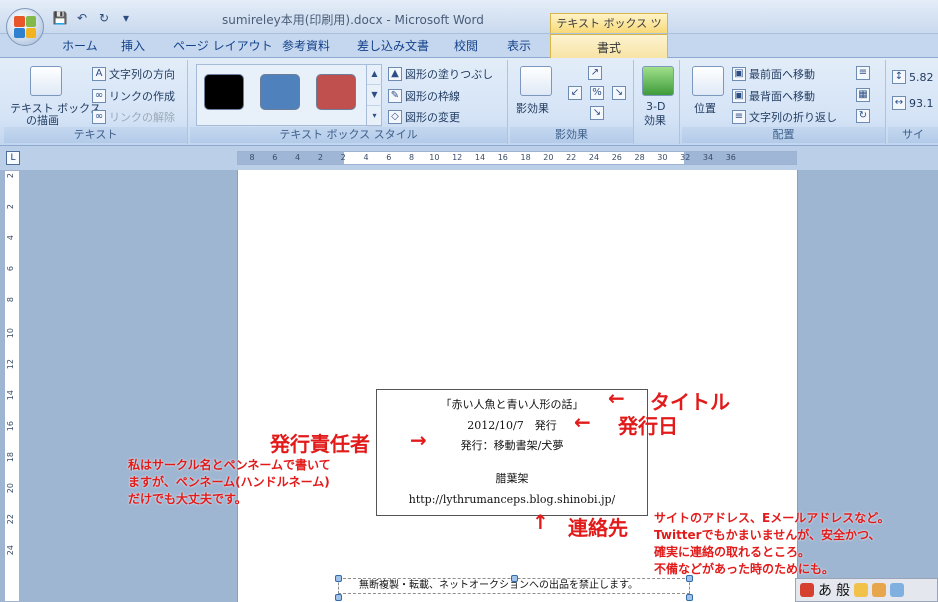 Image resolution: width=938 pixels, height=602 pixels. I want to click on ime-help-icon, so click(897, 590).